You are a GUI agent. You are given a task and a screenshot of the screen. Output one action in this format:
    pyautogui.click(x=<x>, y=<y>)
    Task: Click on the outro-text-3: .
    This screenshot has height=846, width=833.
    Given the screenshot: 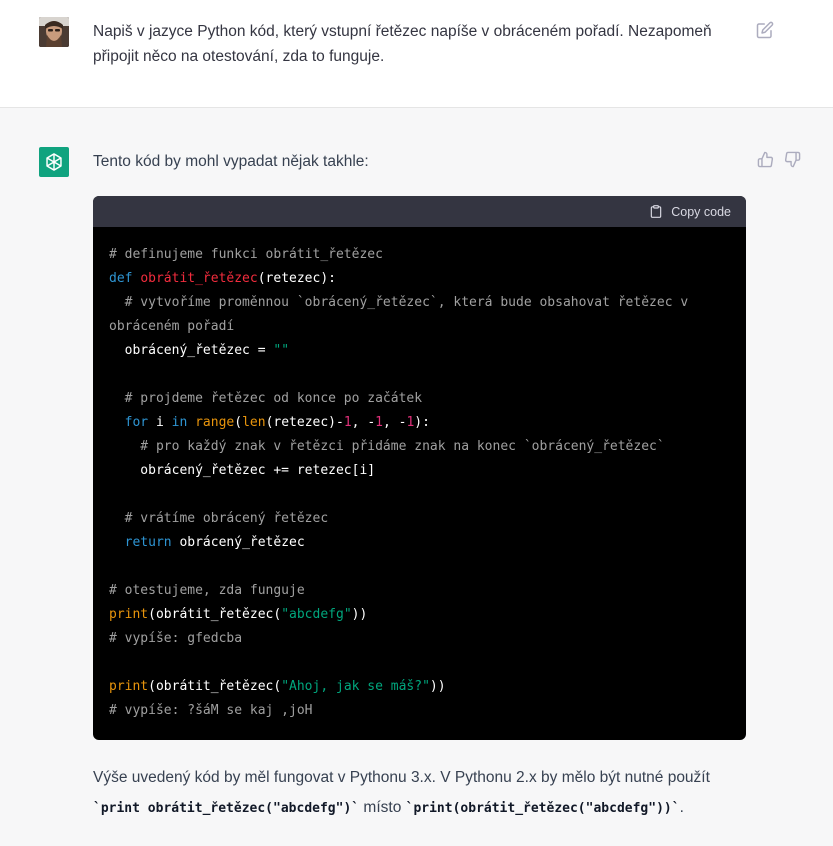 What is the action you would take?
    pyautogui.click(x=681, y=807)
    